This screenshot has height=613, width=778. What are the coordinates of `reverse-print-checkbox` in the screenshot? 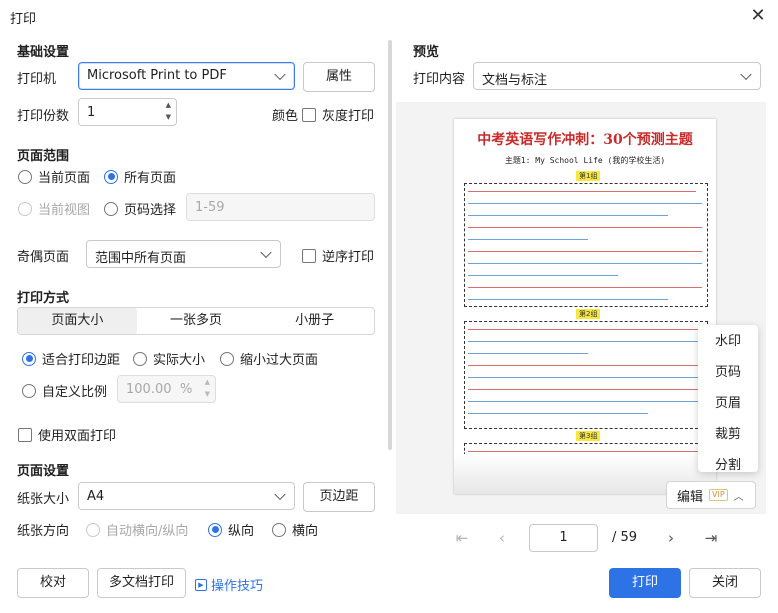 It's located at (309, 255).